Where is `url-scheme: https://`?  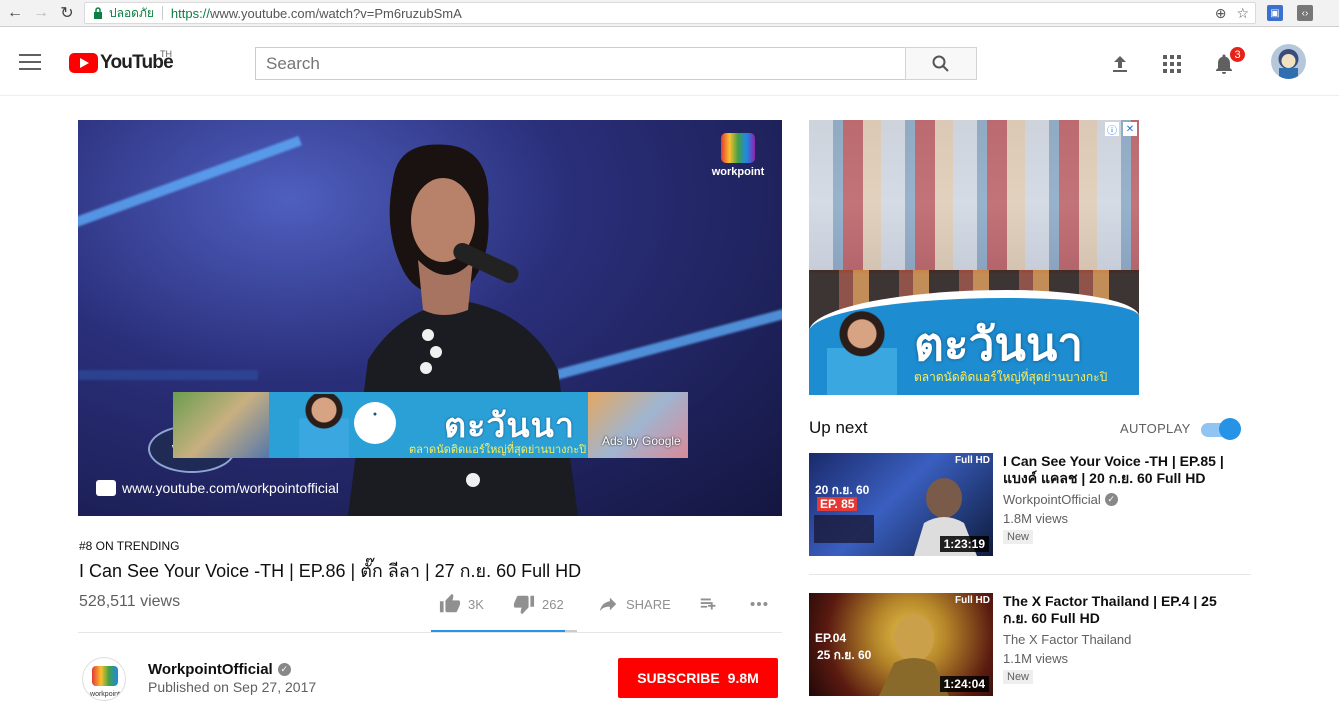
url-scheme: https:// is located at coordinates (190, 13).